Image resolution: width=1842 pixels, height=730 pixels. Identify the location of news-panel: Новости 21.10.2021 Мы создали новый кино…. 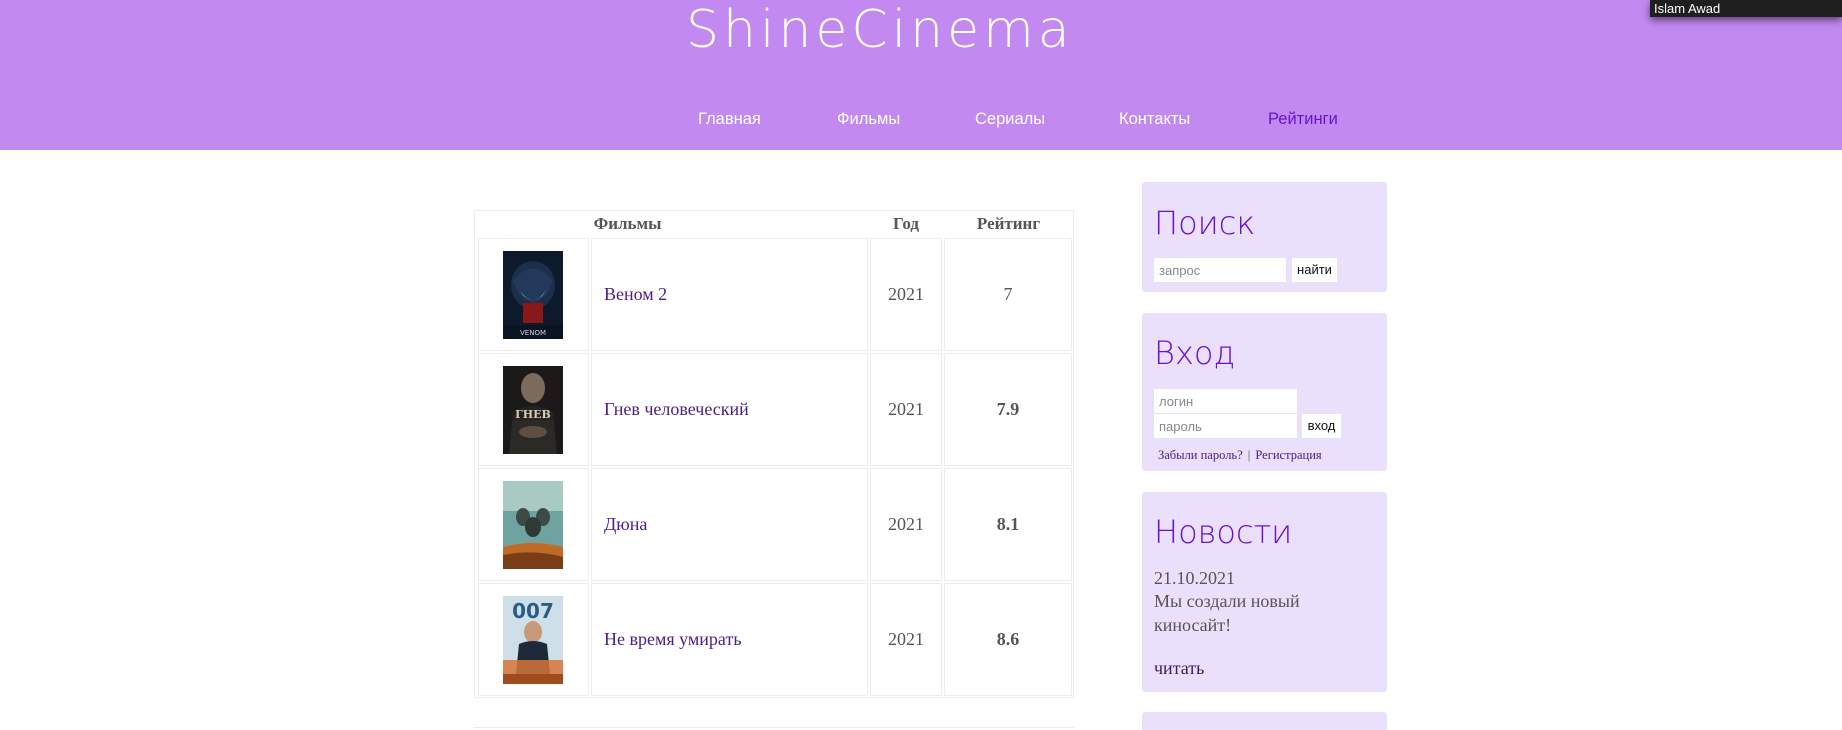
(1264, 592).